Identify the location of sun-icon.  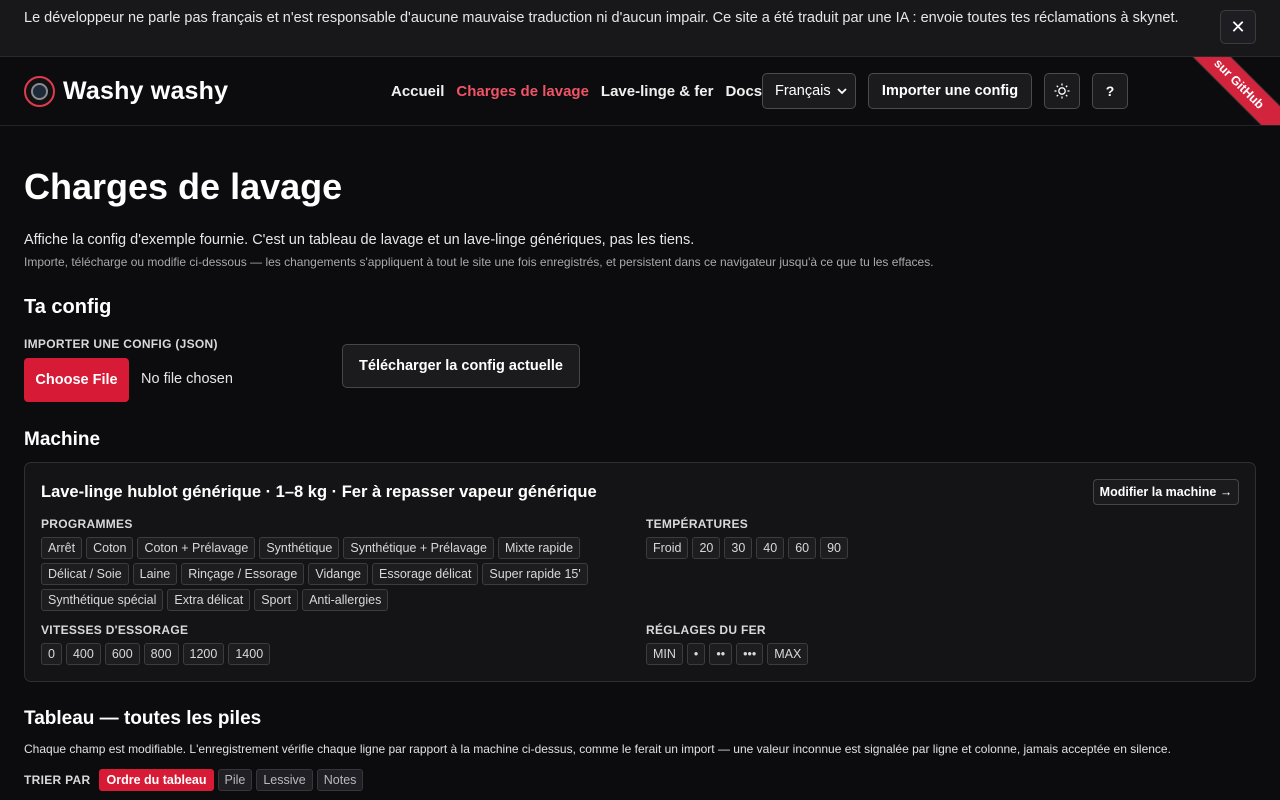
(1062, 91).